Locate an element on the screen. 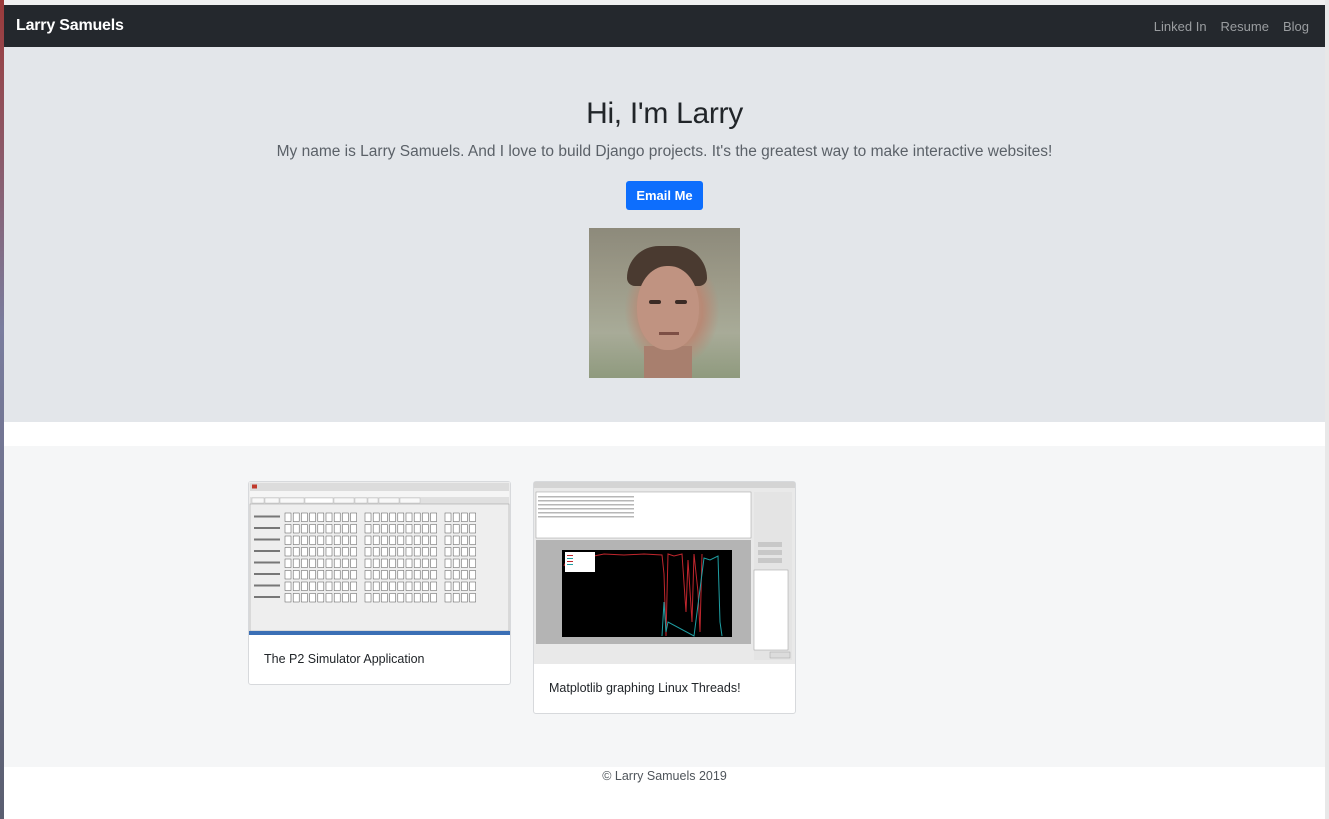  navbar: Larry Samuels Linked In Resume Blog is located at coordinates (664, 26).